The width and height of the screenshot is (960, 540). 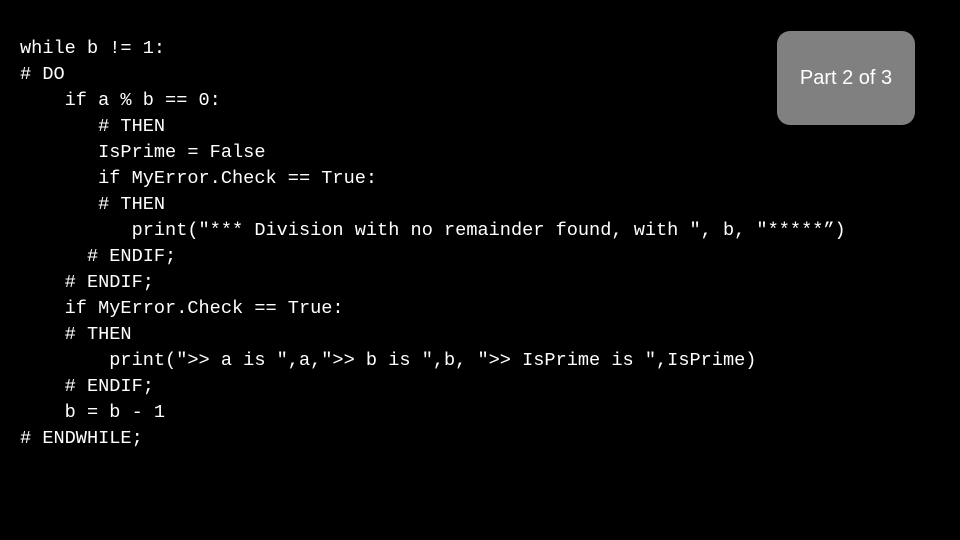 I want to click on part-badge-label: Part 2 of 3, so click(x=846, y=78).